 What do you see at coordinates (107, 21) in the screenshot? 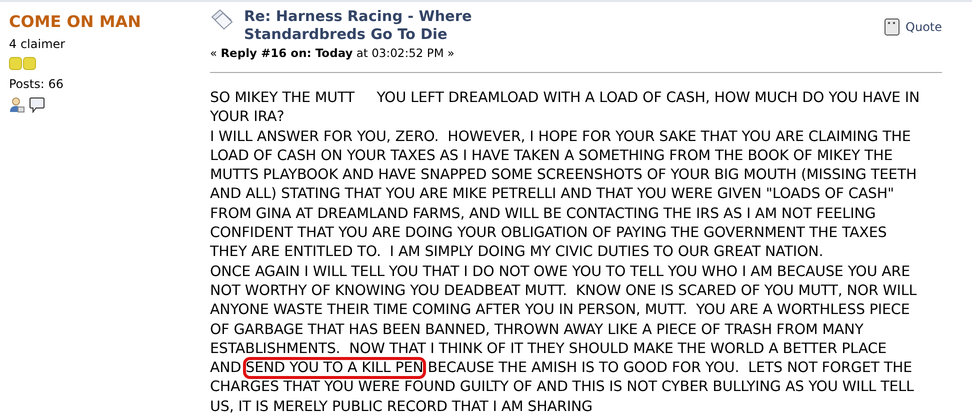
I see `poster-name: COME ON MAN` at bounding box center [107, 21].